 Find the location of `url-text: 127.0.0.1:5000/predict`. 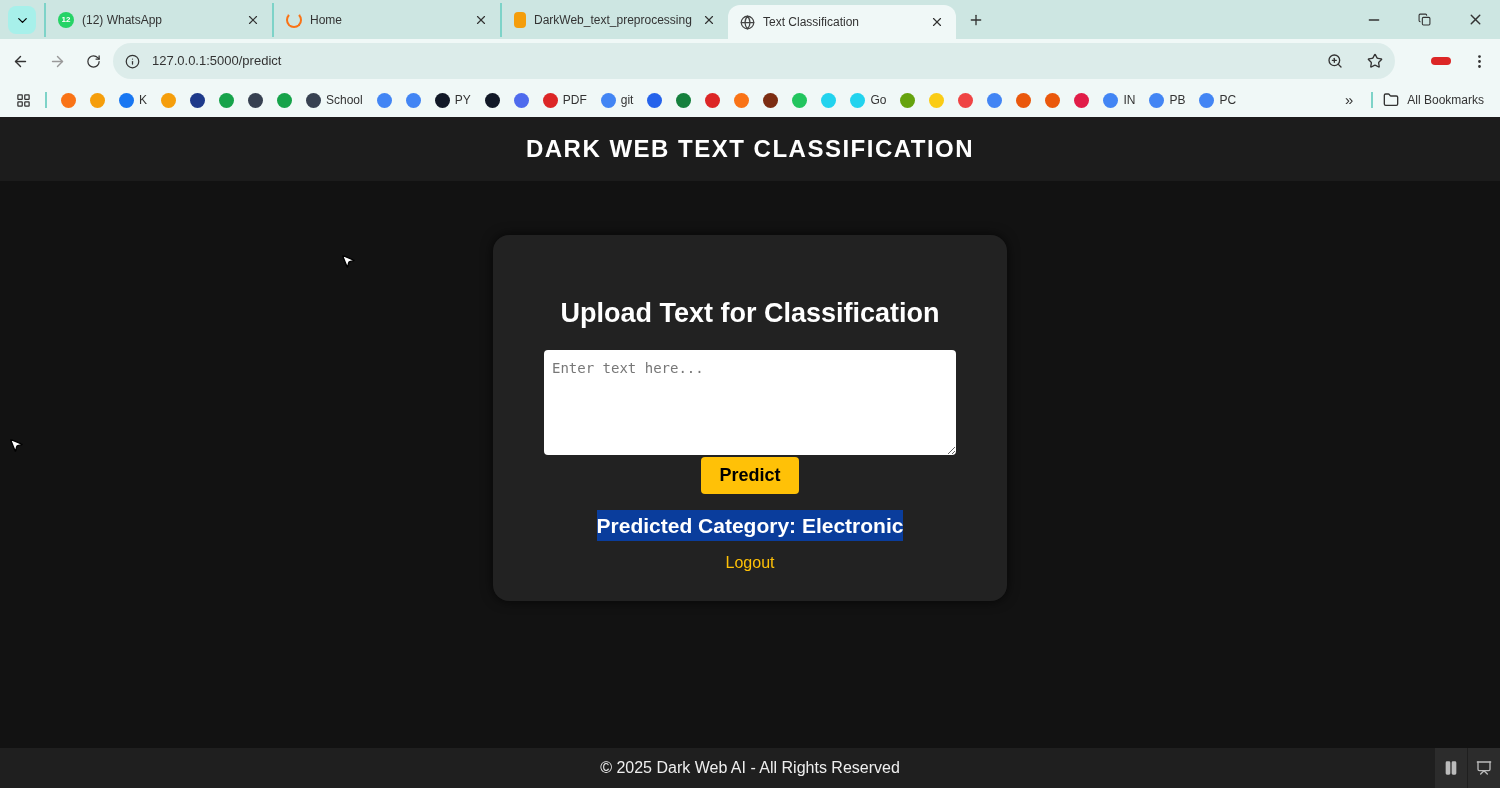

url-text: 127.0.0.1:5000/predict is located at coordinates (217, 61).